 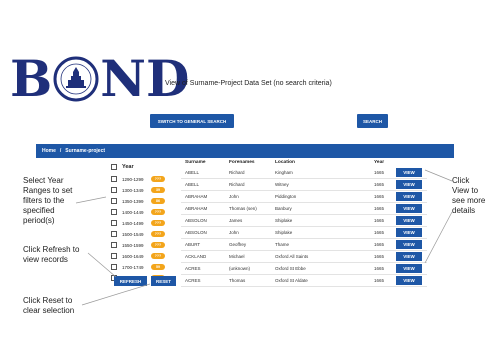 What do you see at coordinates (116, 294) in the screenshot?
I see `arrow-to-reset` at bounding box center [116, 294].